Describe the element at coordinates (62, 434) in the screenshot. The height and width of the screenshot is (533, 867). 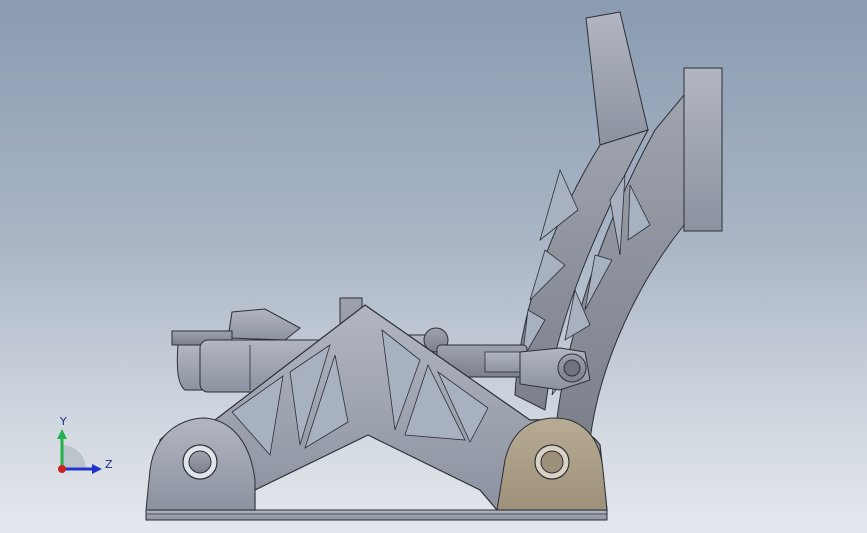
I see `y-axis-arrowhead` at that location.